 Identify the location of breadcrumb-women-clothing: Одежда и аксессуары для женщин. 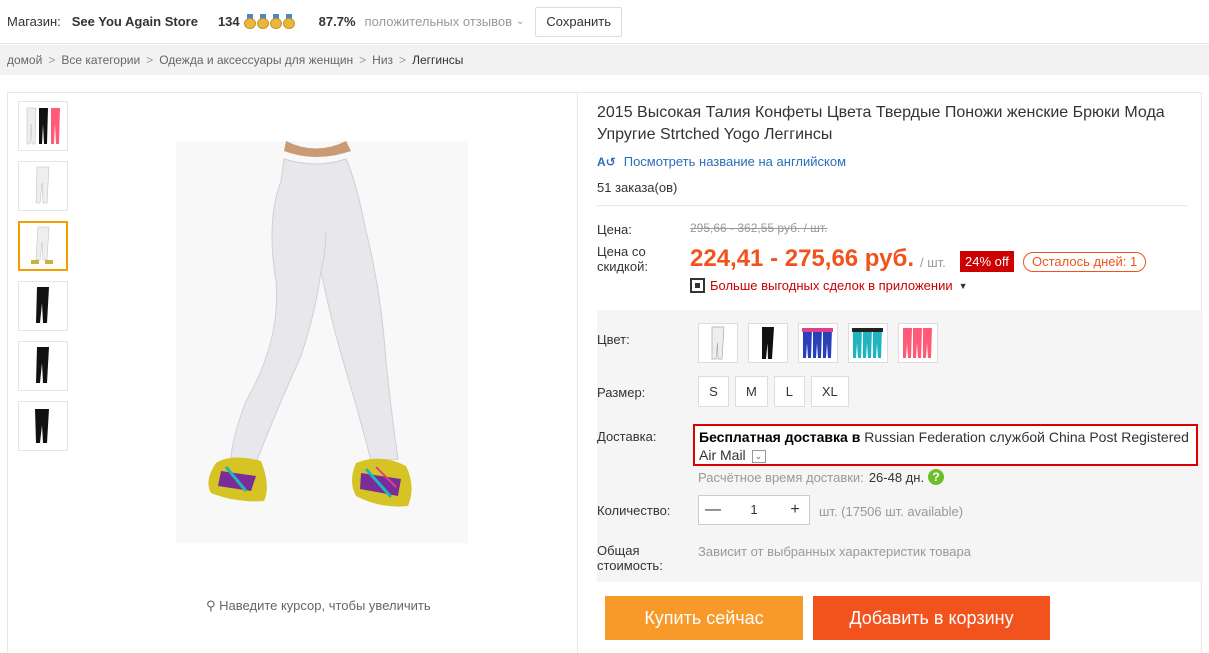
(256, 60).